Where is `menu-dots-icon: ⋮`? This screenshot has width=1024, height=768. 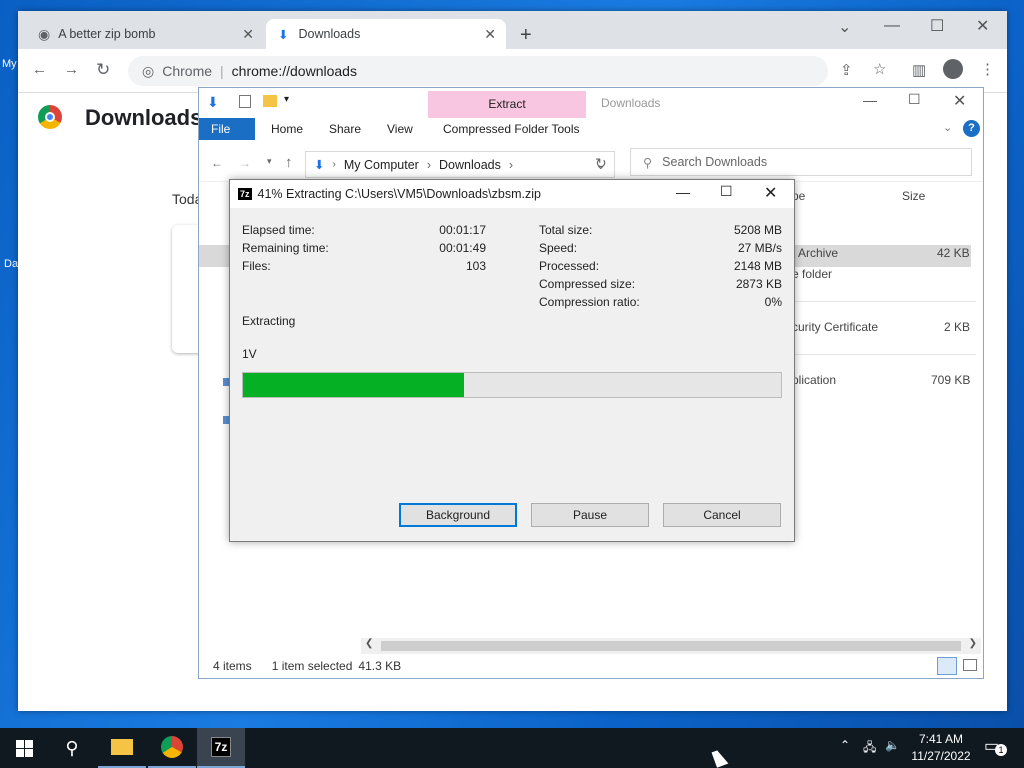 menu-dots-icon: ⋮ is located at coordinates (987, 69).